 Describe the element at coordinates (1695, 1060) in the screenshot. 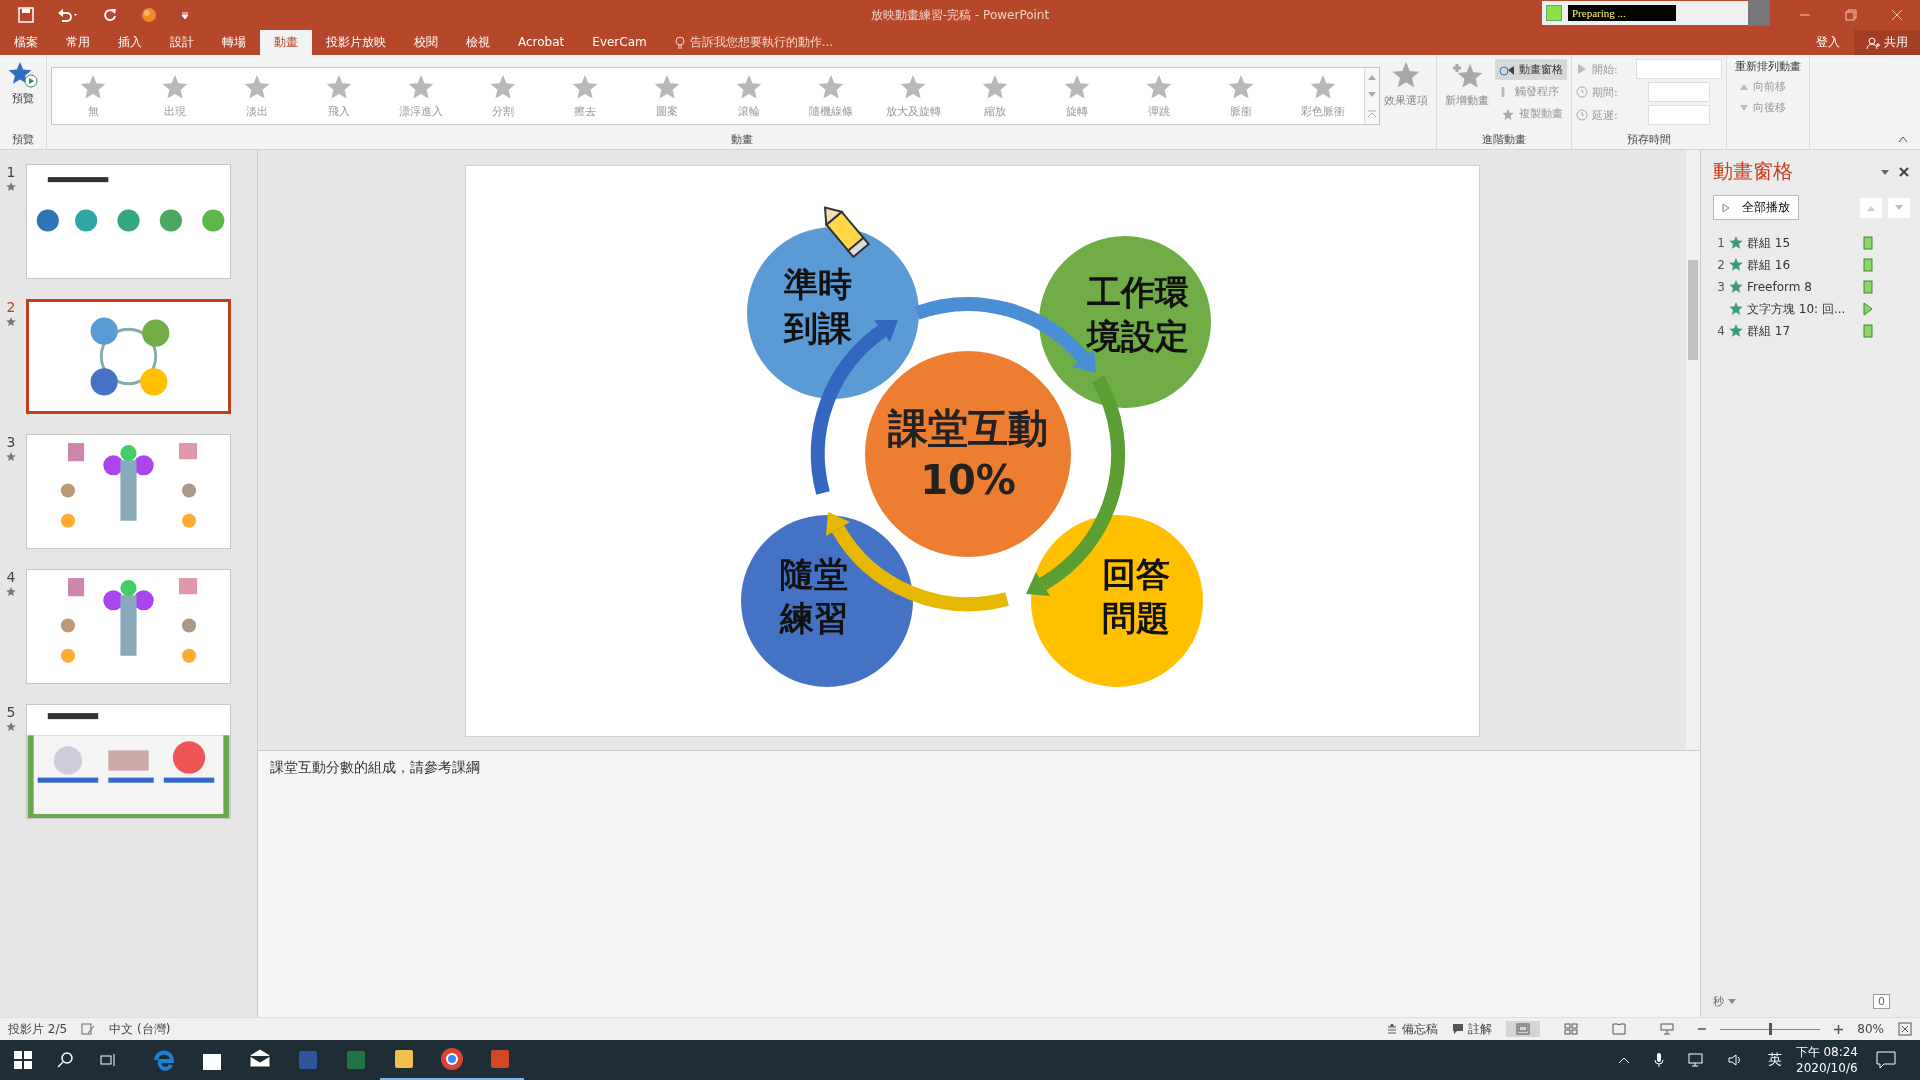

I see `network-icon` at that location.